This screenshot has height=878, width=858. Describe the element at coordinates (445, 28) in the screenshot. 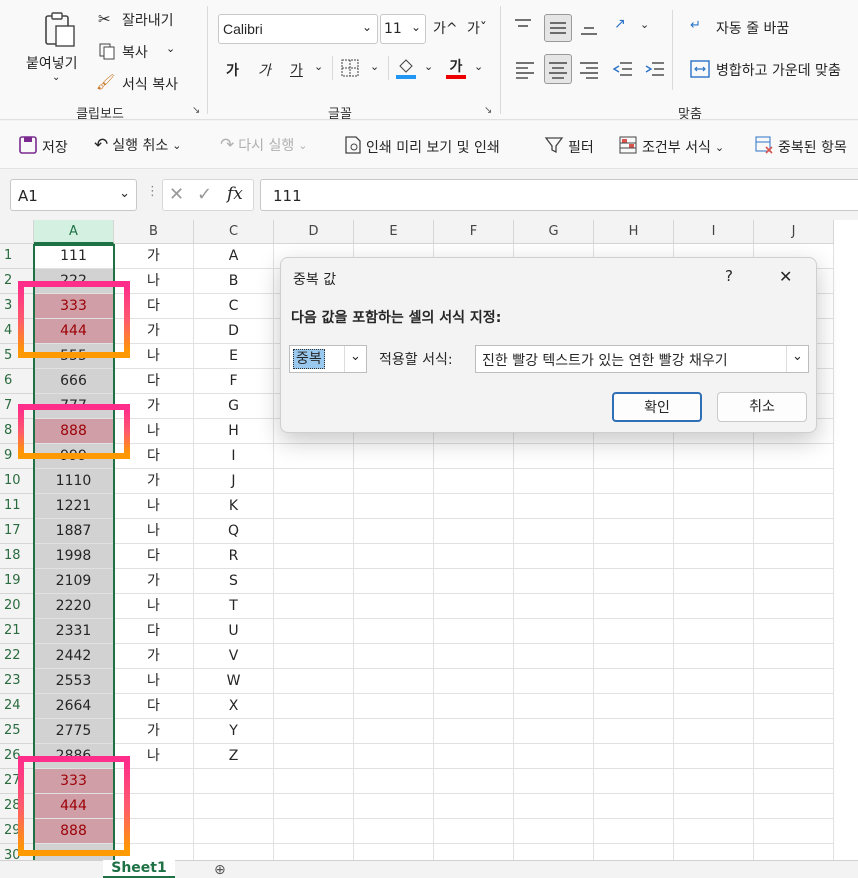

I see `grow-font-button: 가^` at that location.